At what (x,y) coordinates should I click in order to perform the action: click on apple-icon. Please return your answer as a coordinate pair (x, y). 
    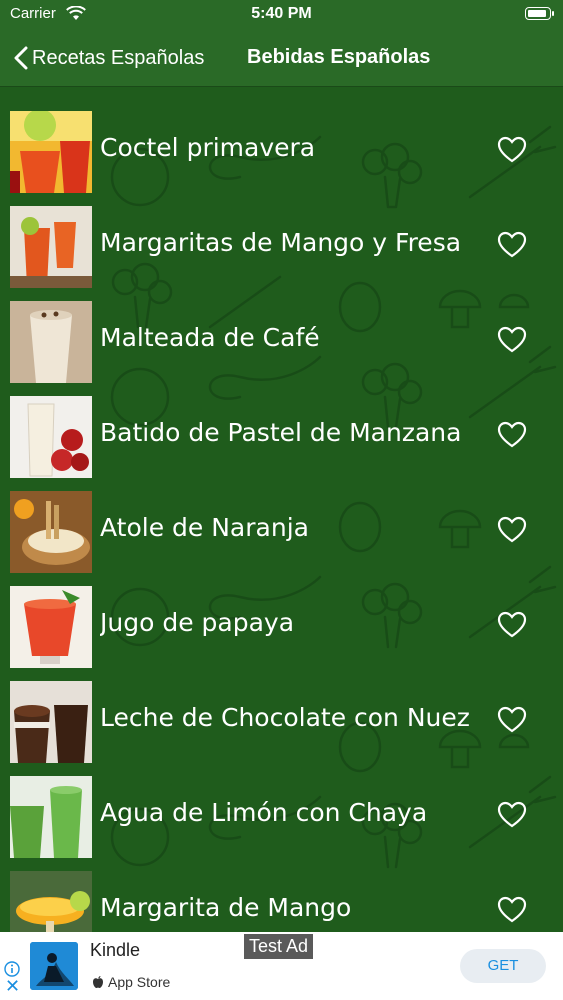
    Looking at the image, I should click on (98, 982).